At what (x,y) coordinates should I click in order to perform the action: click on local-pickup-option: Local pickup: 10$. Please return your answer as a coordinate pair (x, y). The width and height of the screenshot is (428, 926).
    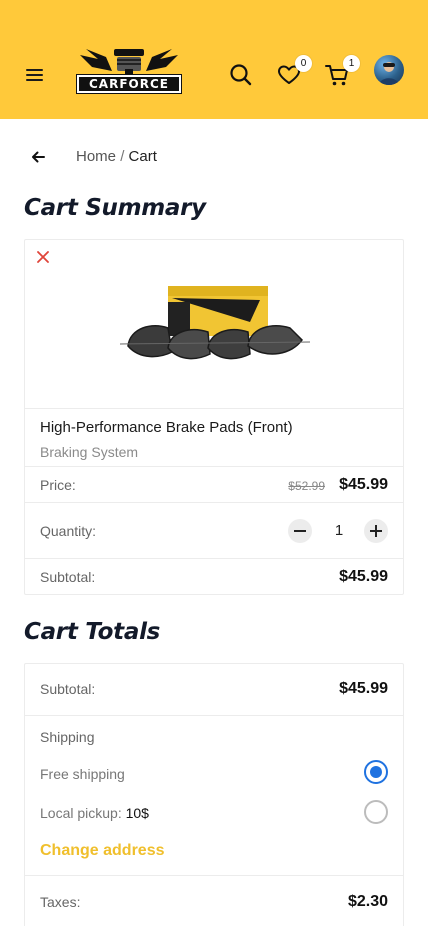
    Looking at the image, I should click on (94, 813).